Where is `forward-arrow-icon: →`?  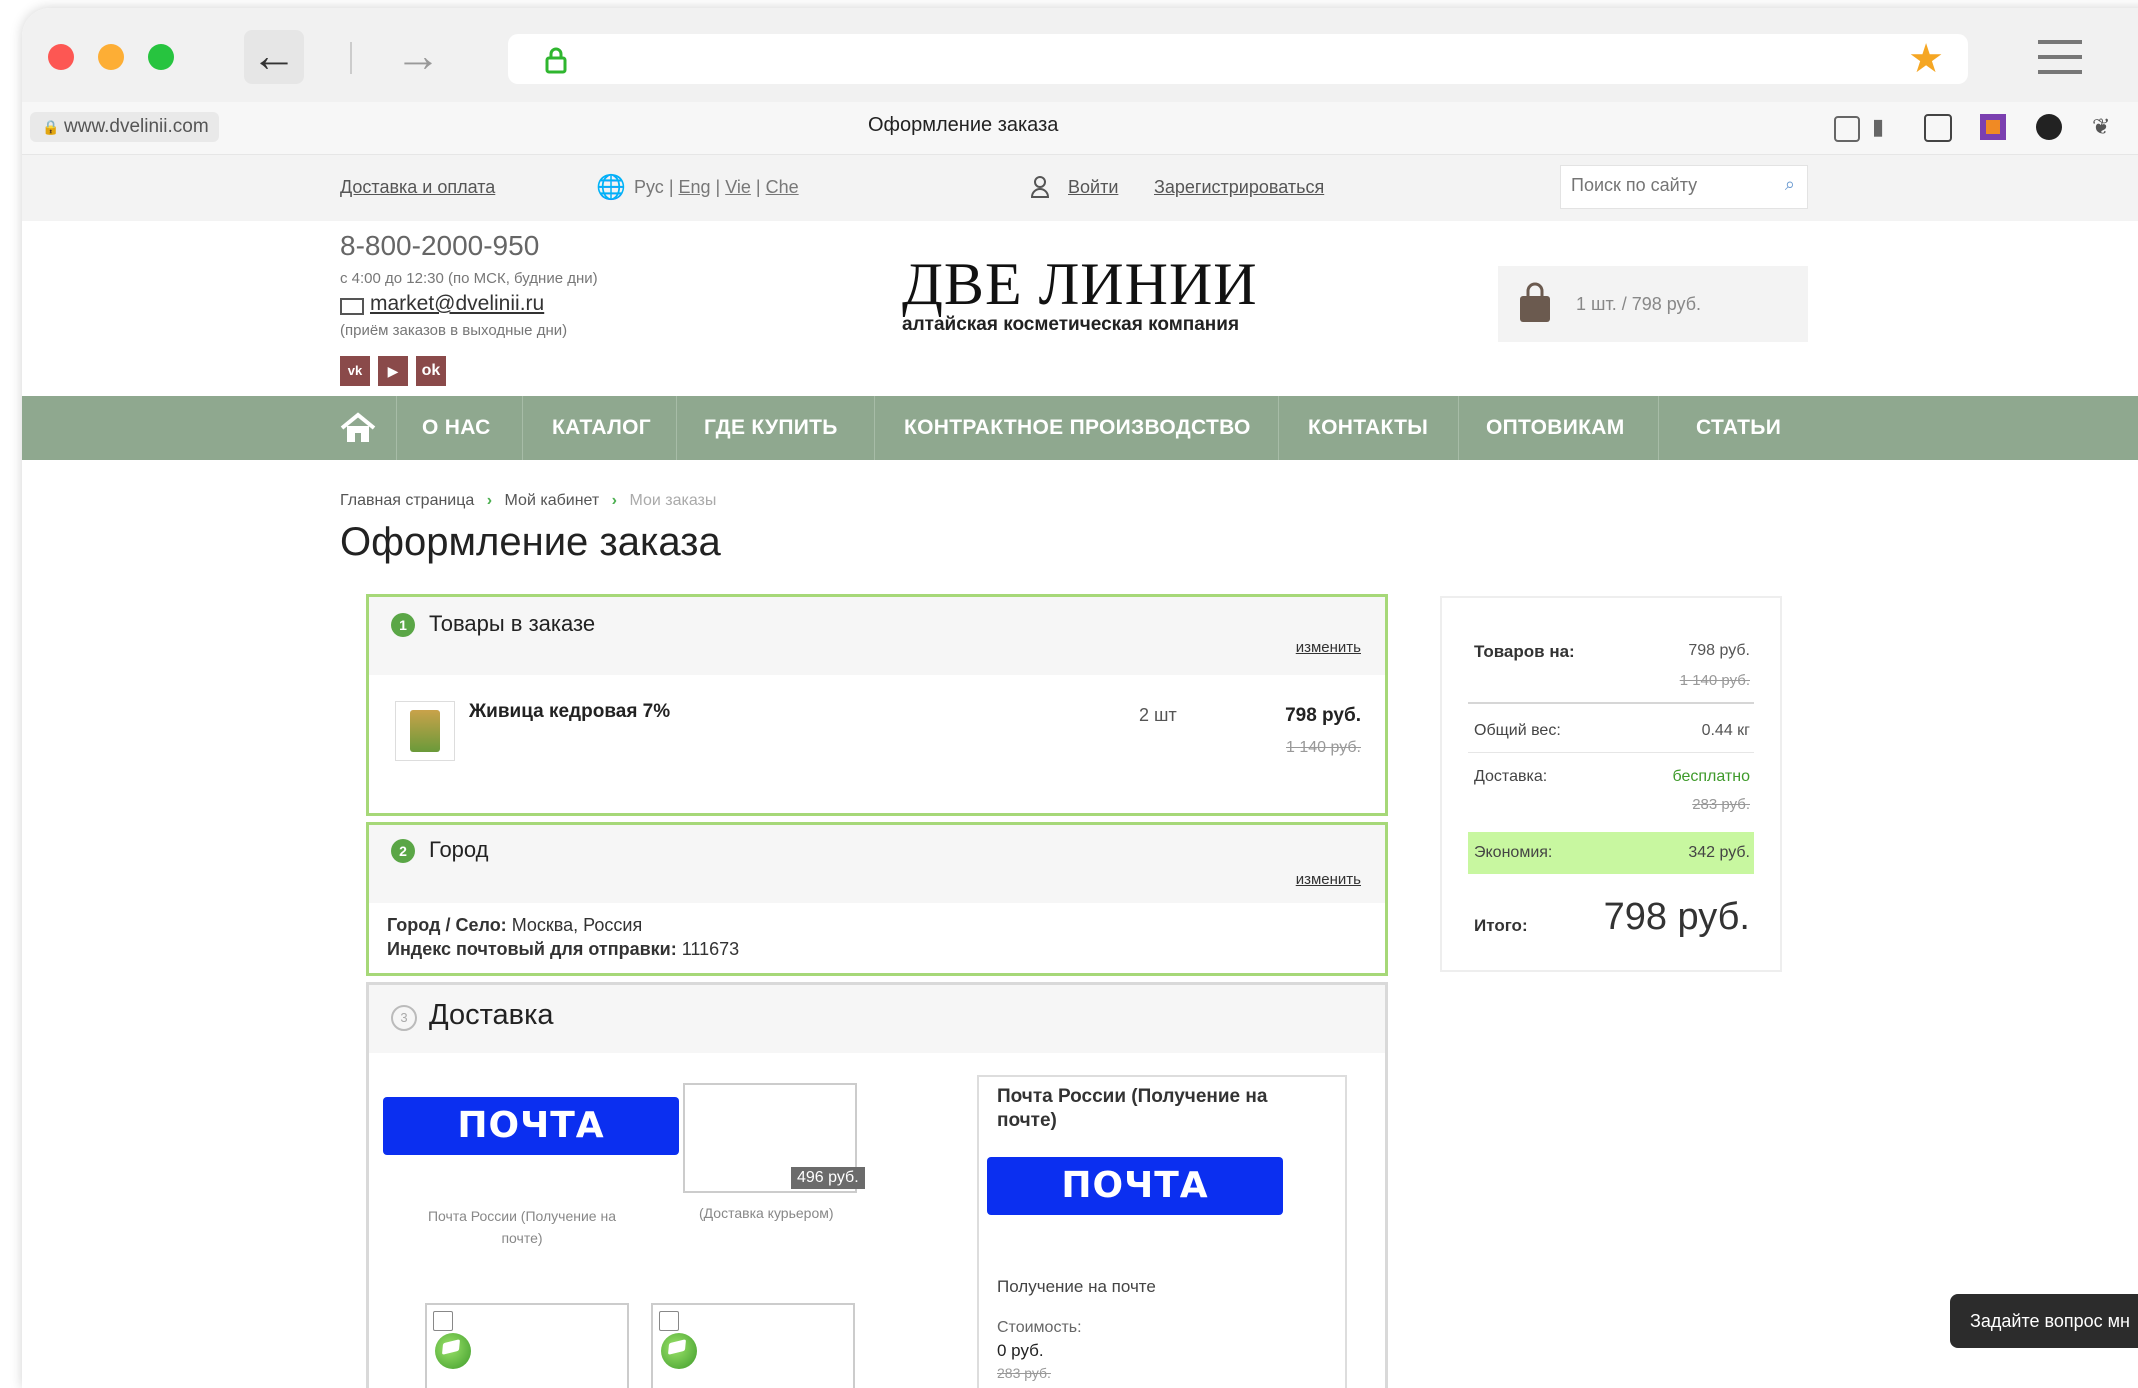
forward-arrow-icon: → is located at coordinates (418, 57).